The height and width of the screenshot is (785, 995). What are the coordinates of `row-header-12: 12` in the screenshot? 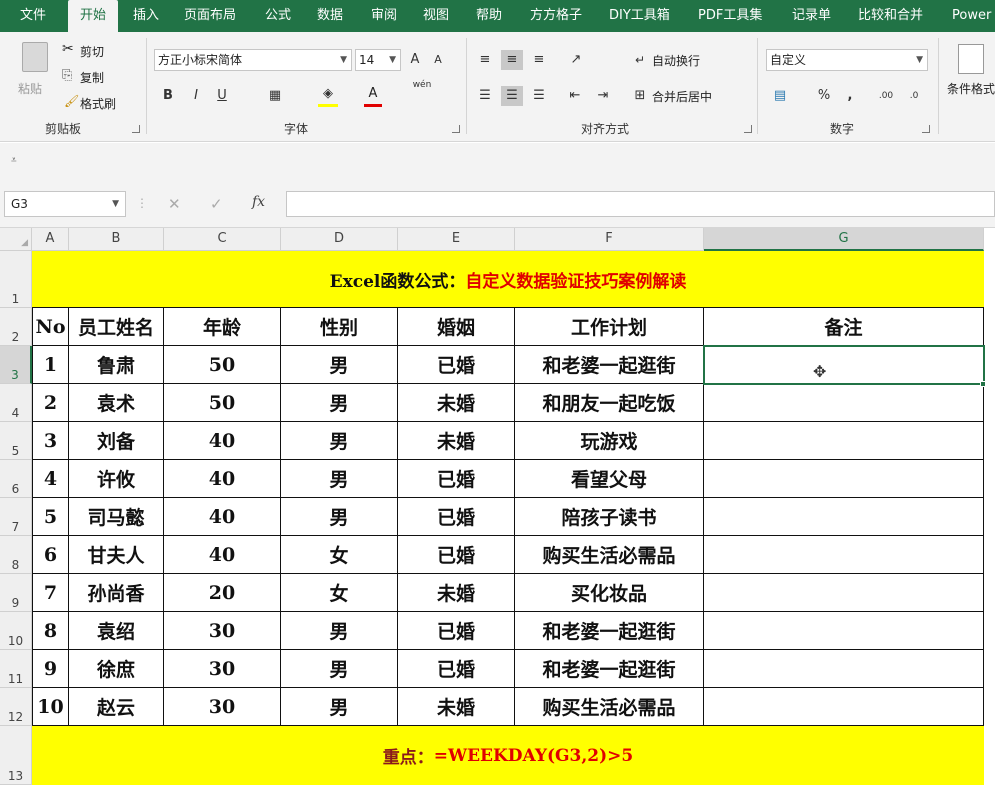 It's located at (16, 707).